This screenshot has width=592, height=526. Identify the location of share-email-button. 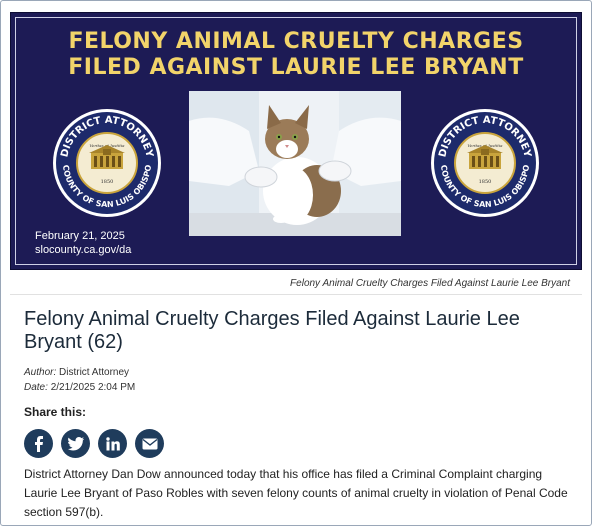
(149, 443).